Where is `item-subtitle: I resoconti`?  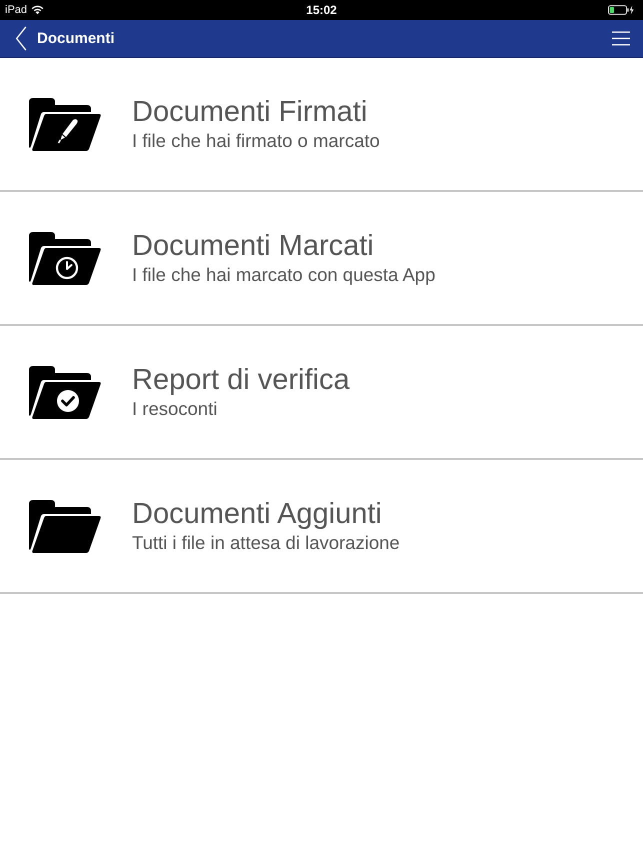 item-subtitle: I resoconti is located at coordinates (175, 409).